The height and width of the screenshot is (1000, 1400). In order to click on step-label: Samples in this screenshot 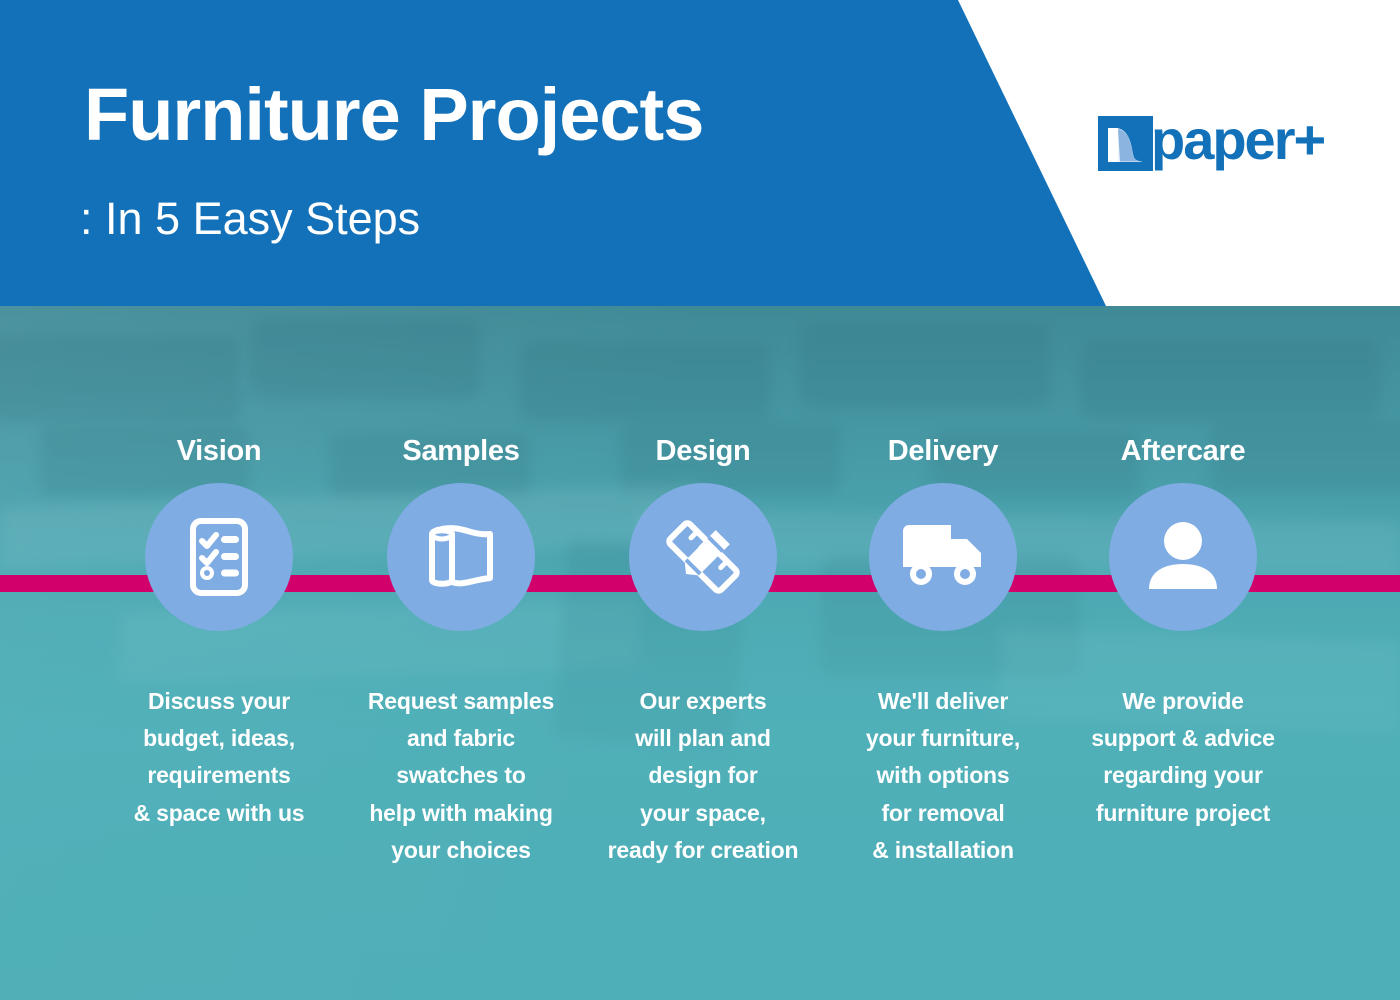, I will do `click(461, 451)`.